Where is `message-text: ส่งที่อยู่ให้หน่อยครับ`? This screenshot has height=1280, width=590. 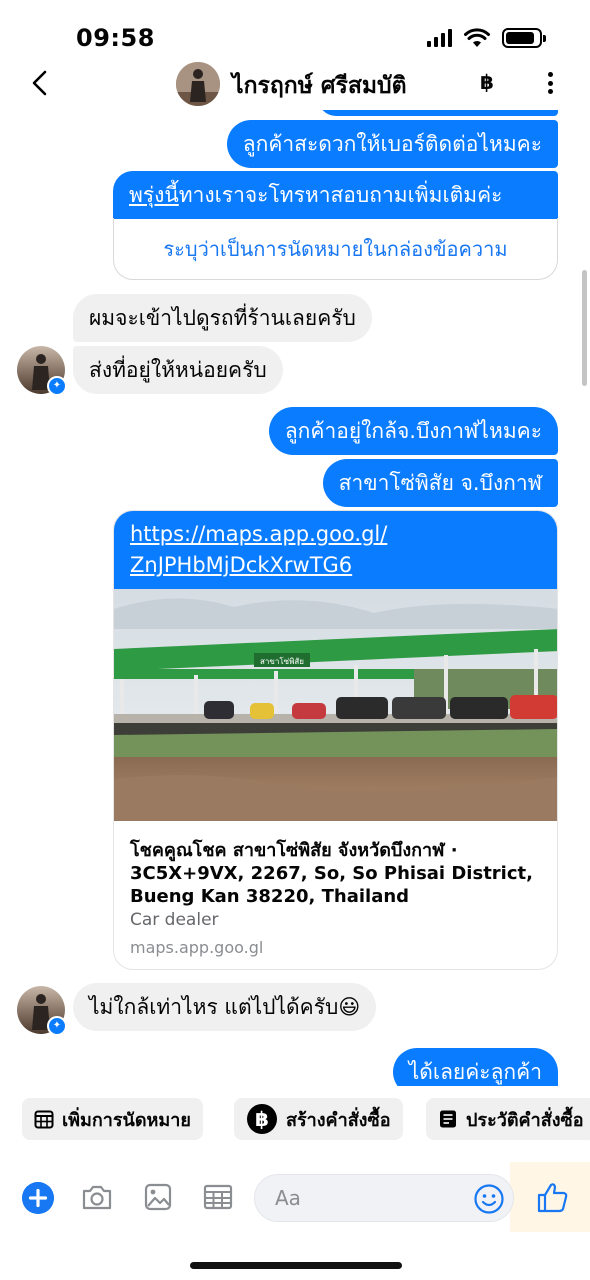 message-text: ส่งที่อยู่ให้หน่อยครับ is located at coordinates (178, 370).